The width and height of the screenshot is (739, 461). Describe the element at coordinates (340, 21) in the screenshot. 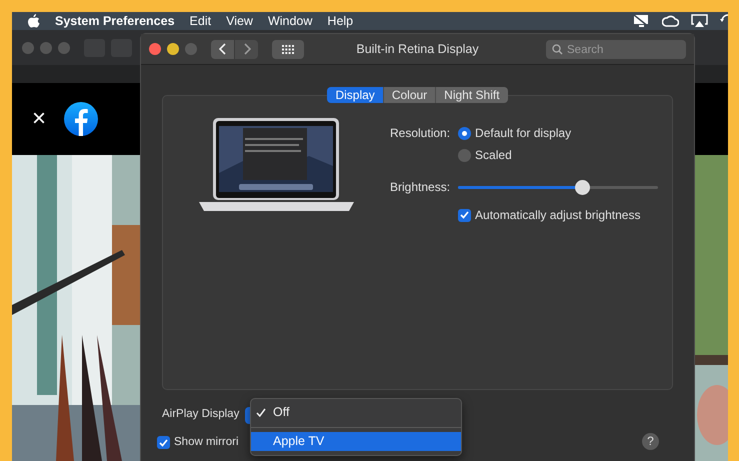

I see `menu-item: Help` at that location.